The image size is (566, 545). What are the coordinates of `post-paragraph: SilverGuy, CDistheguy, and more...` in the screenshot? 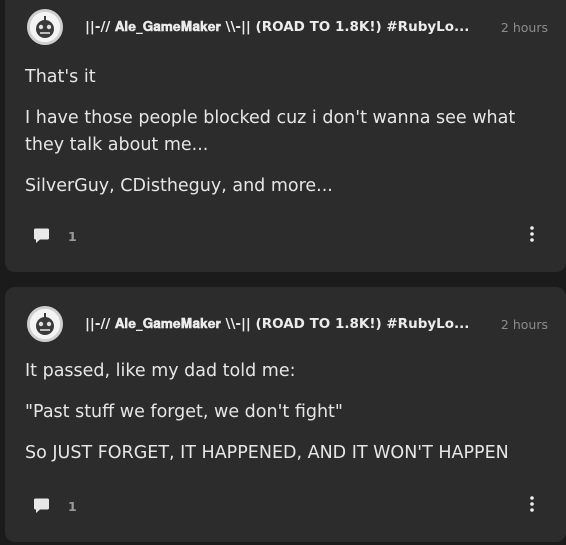 It's located at (179, 186).